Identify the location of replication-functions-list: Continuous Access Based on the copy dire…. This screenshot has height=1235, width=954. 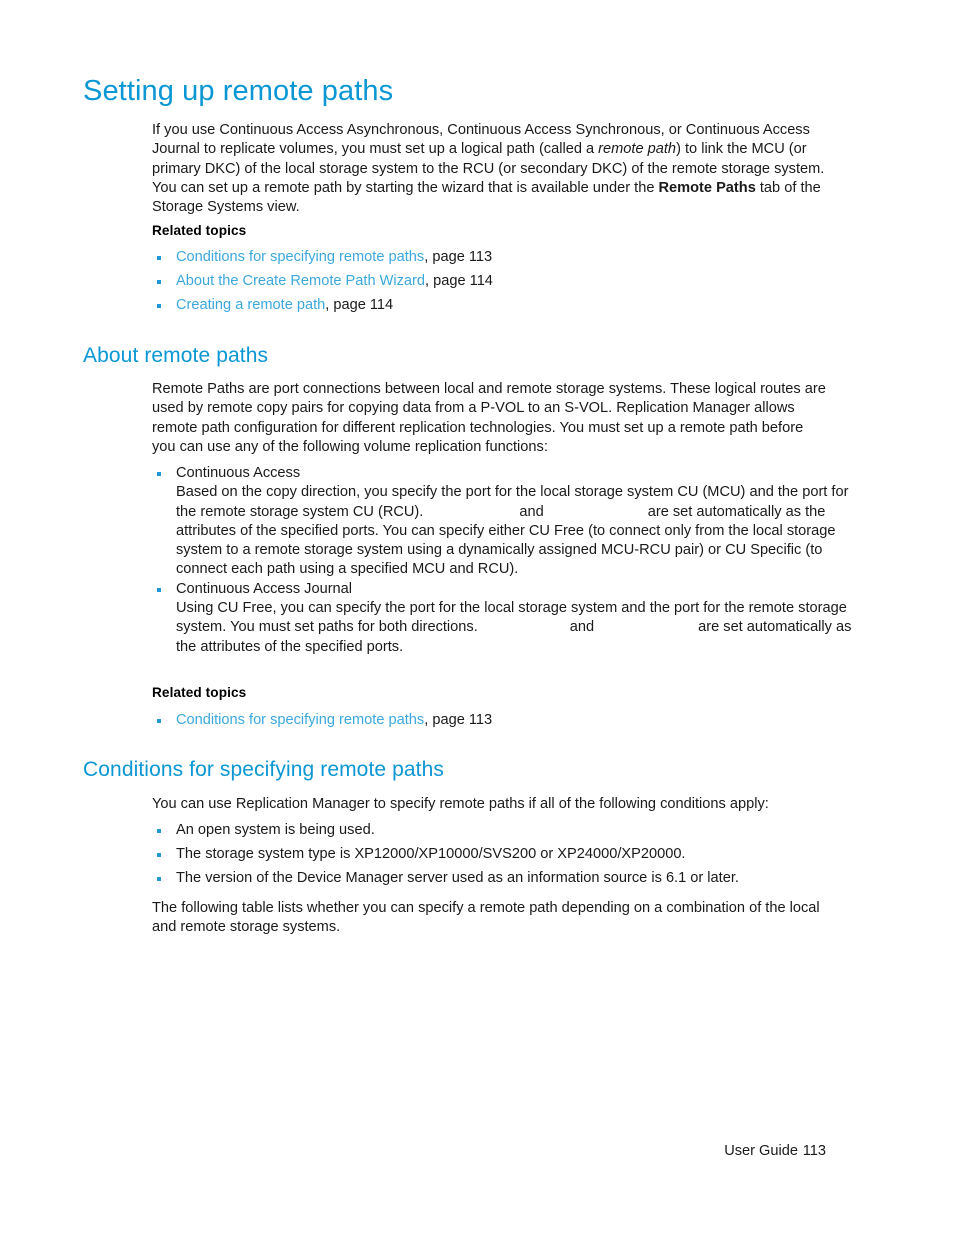
(501, 560).